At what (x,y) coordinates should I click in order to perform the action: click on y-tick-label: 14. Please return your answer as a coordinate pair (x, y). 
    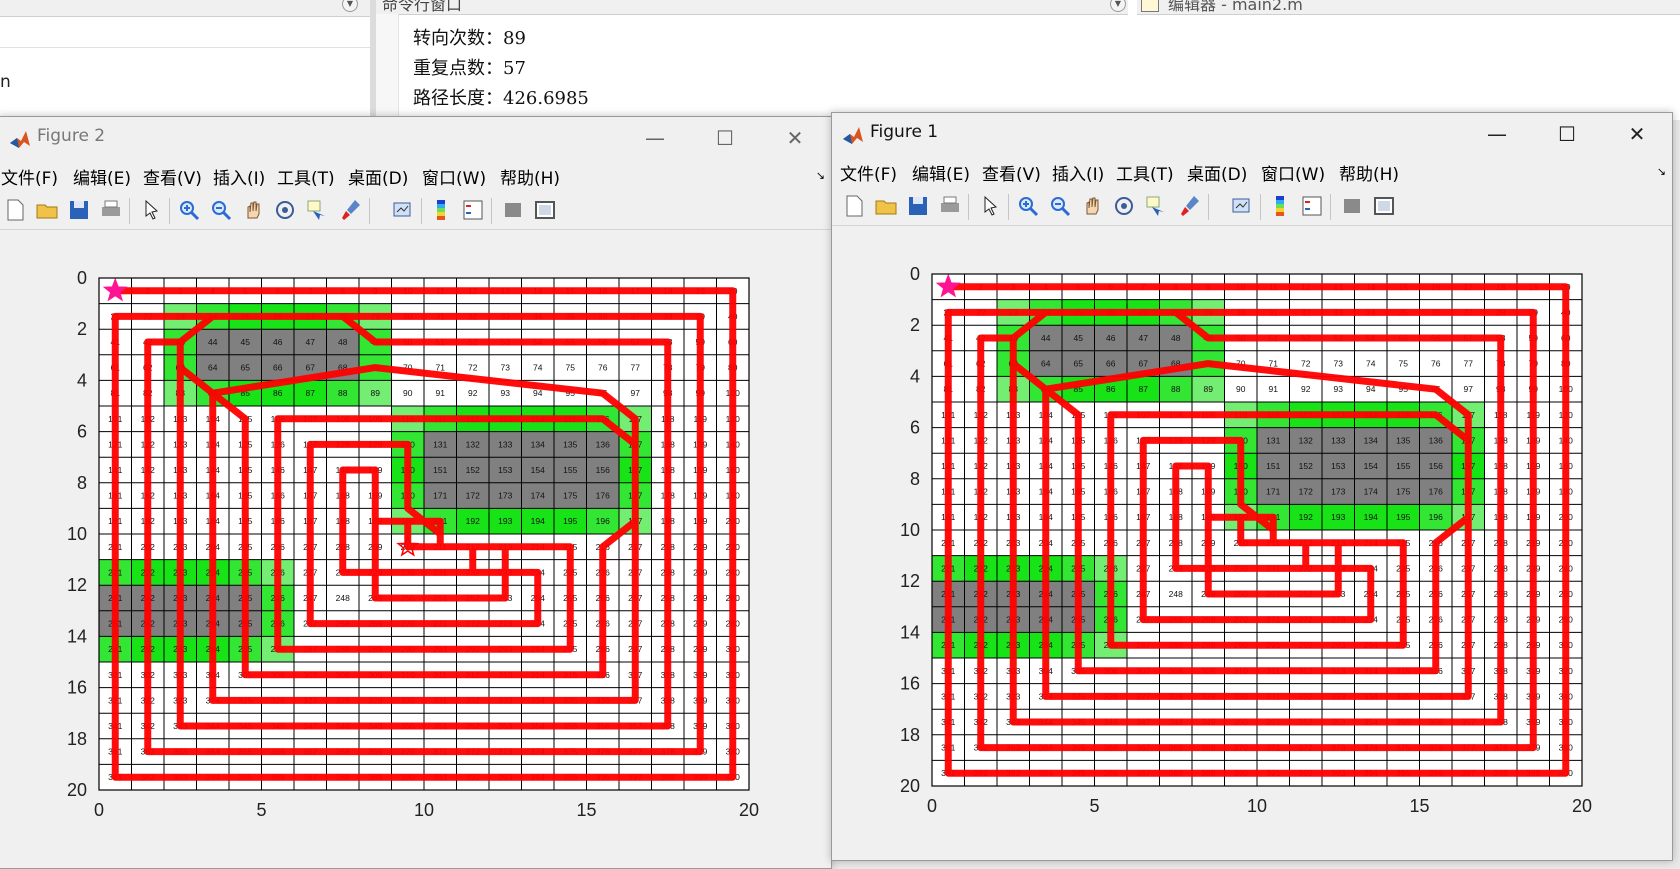
    Looking at the image, I should click on (910, 632).